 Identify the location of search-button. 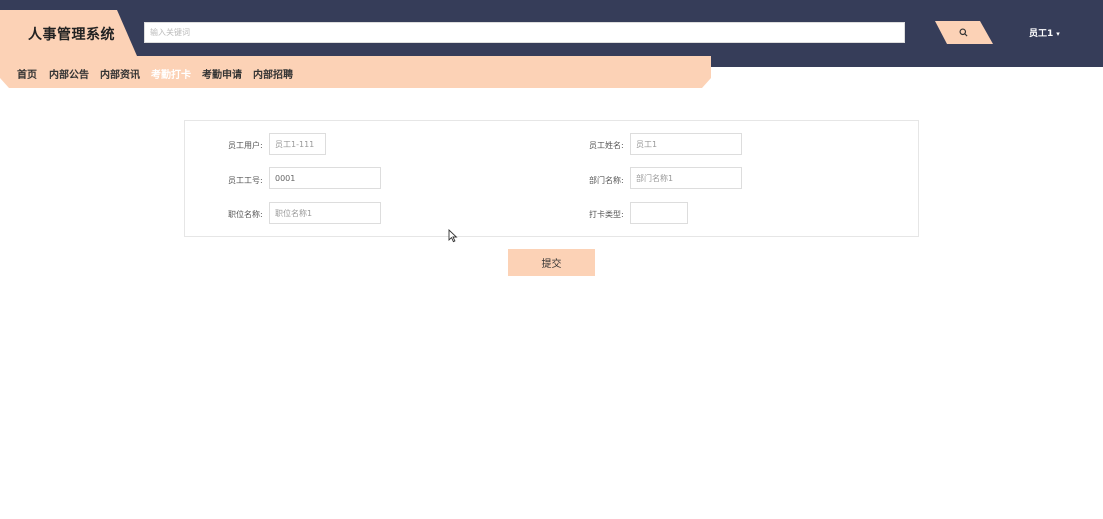
(964, 32).